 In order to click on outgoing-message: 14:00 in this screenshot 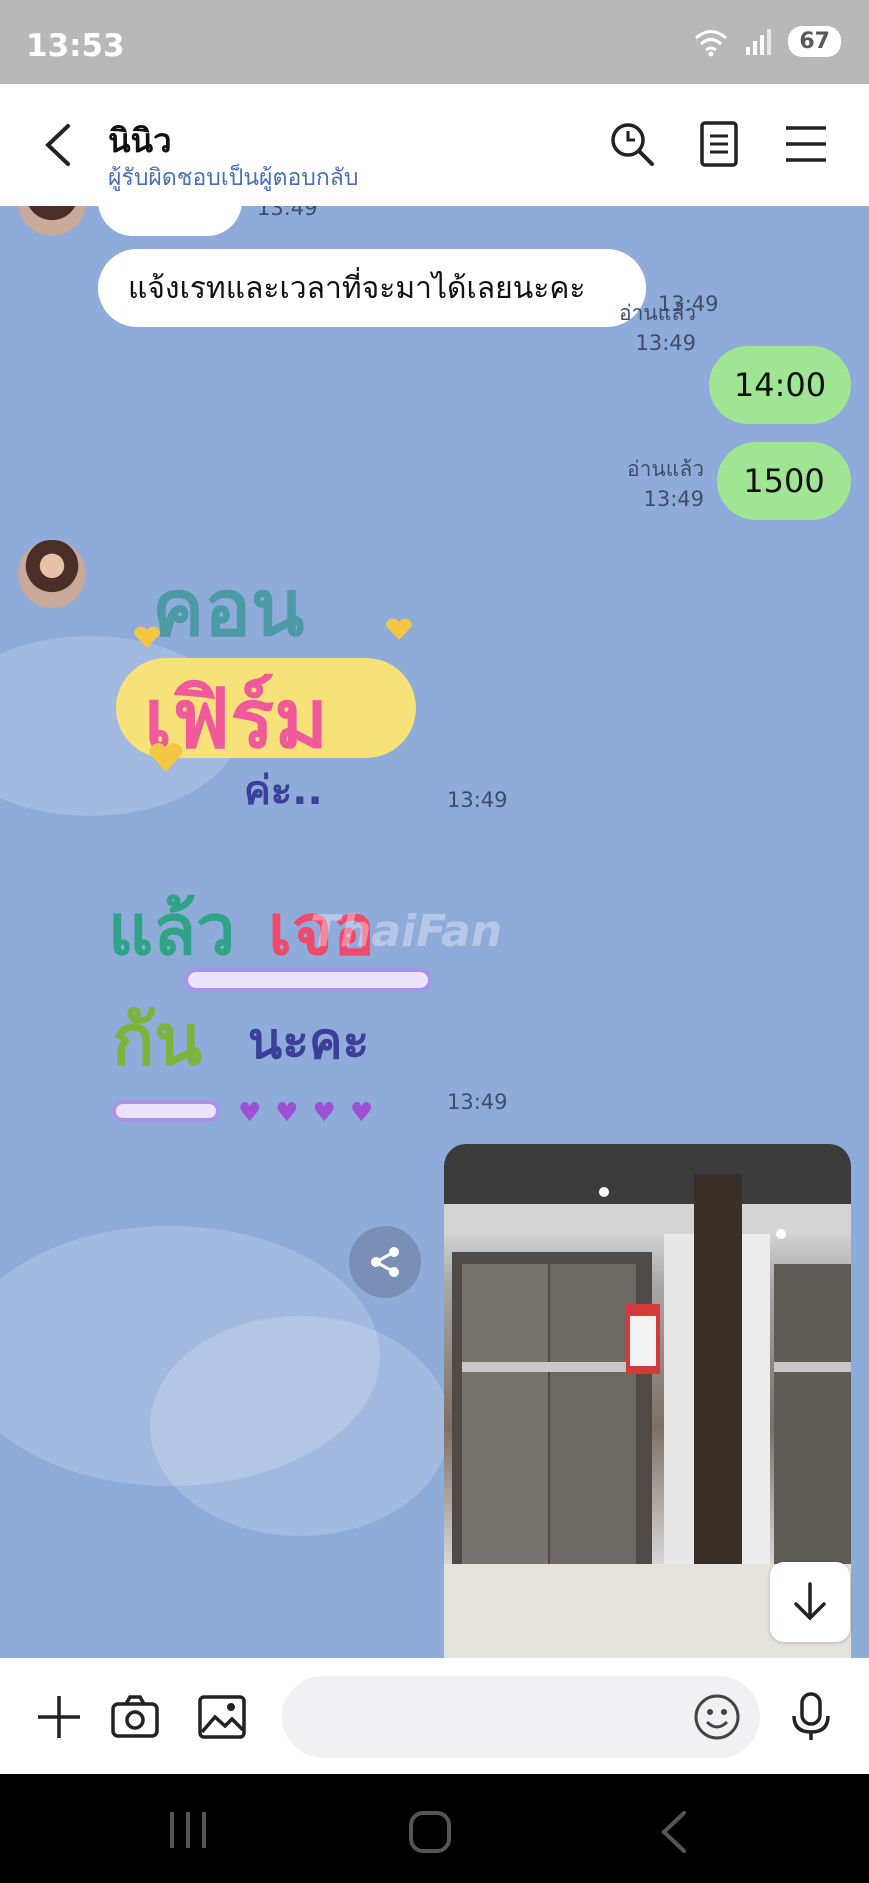, I will do `click(780, 385)`.